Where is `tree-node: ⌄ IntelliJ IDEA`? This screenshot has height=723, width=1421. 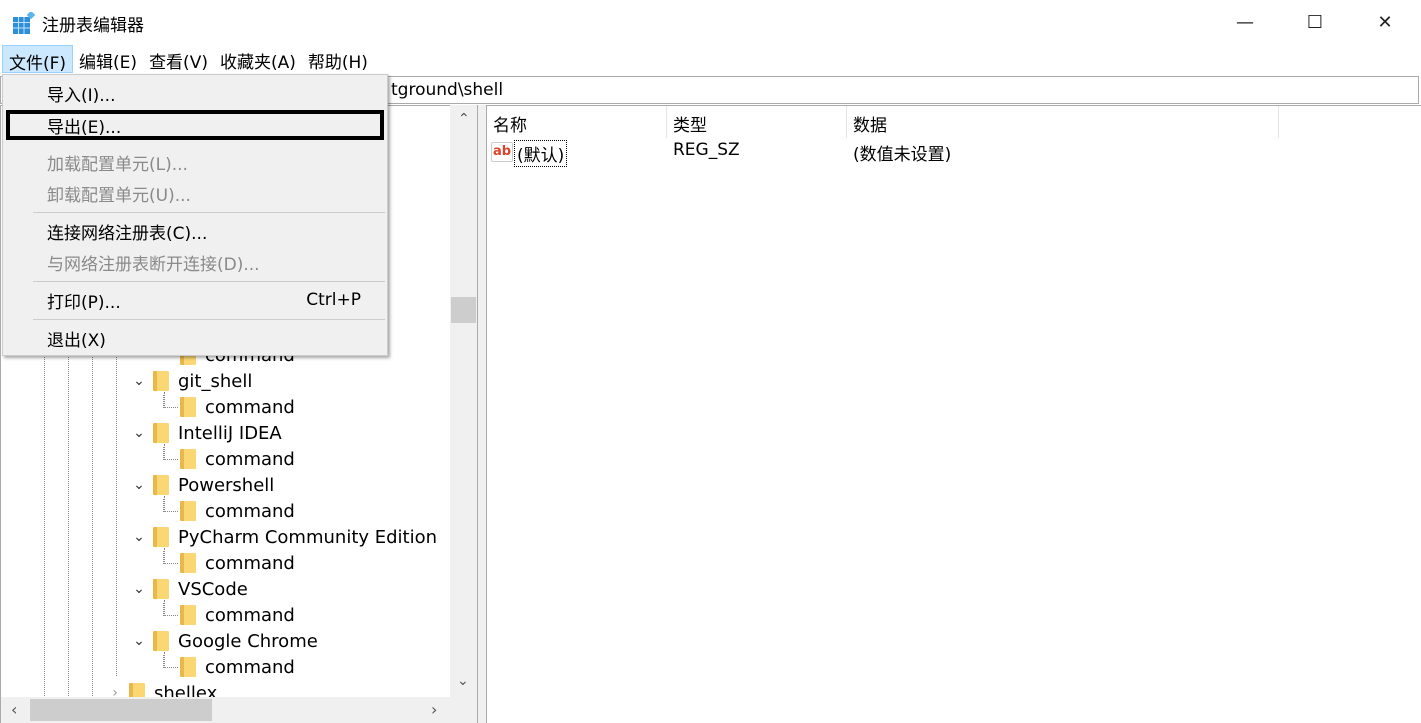
tree-node: ⌄ IntelliJ IDEA is located at coordinates (206, 433).